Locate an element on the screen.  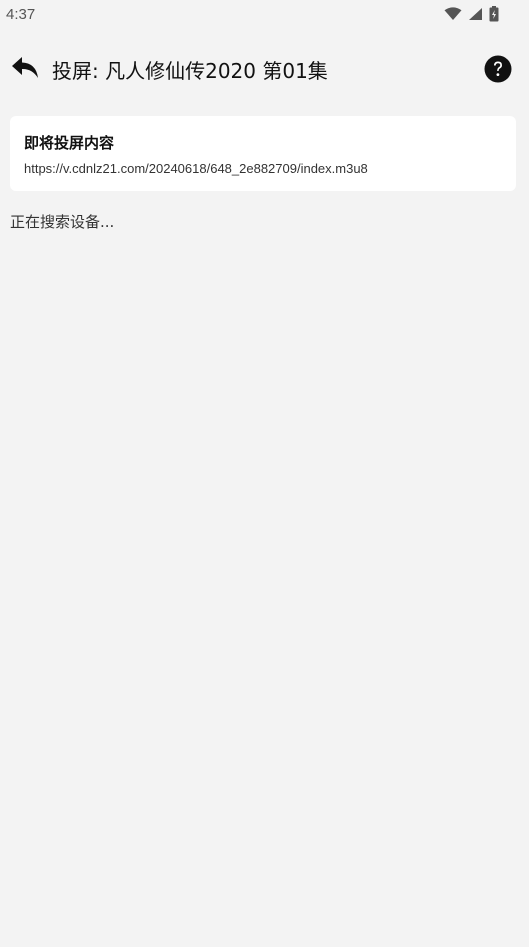
status-icons is located at coordinates (471, 14).